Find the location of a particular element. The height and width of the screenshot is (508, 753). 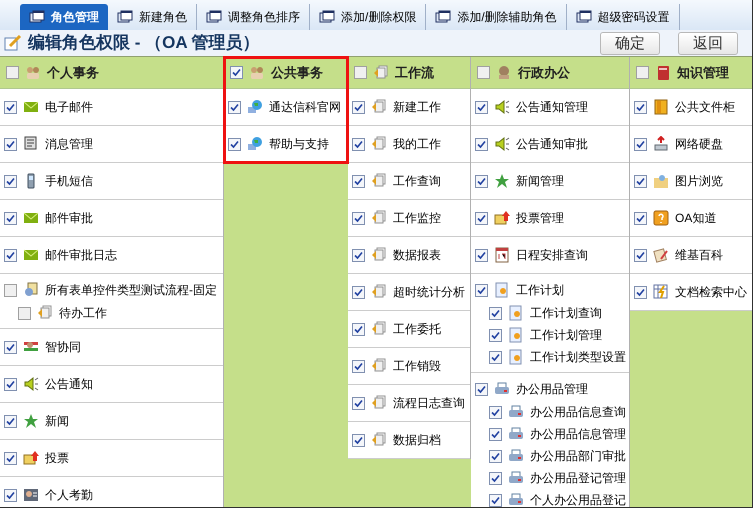

action-button: 确定 is located at coordinates (630, 43).